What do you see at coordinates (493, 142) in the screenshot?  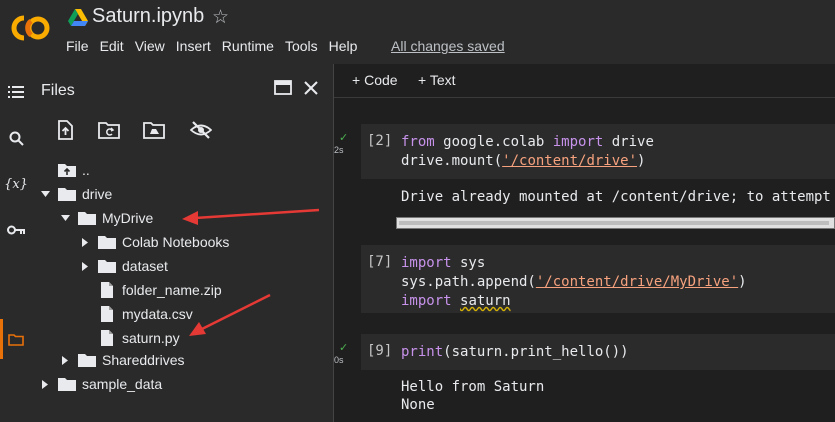 I see `code-token: google.colab` at bounding box center [493, 142].